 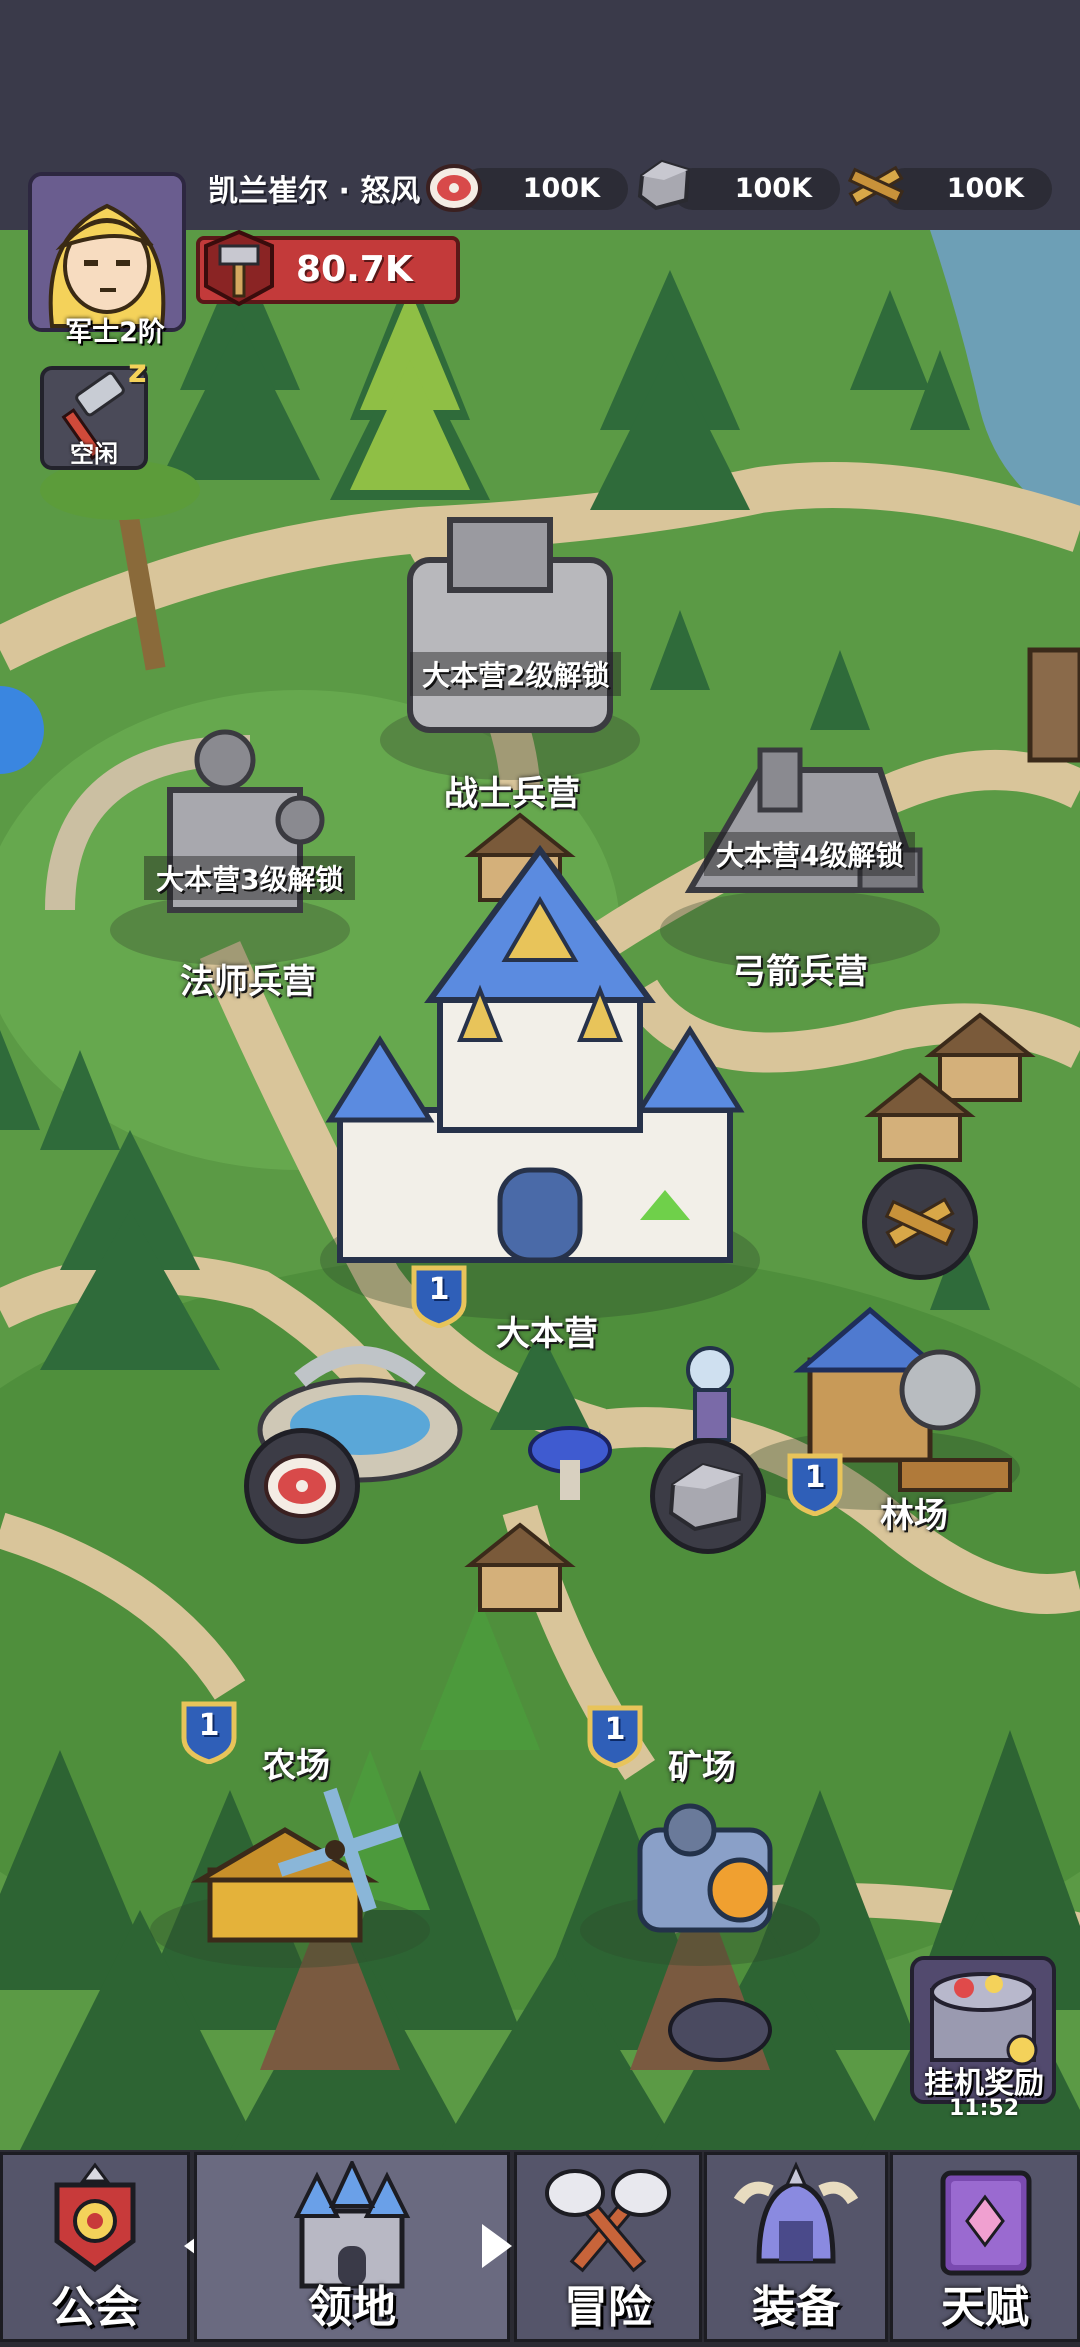 I want to click on crossed-axes-icon, so click(x=608, y=2221).